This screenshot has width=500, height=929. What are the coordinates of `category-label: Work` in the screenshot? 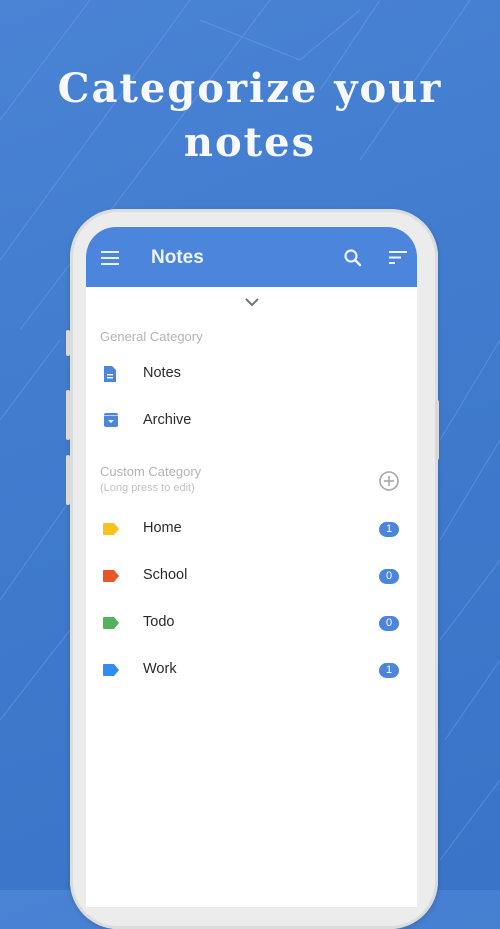 It's located at (160, 669).